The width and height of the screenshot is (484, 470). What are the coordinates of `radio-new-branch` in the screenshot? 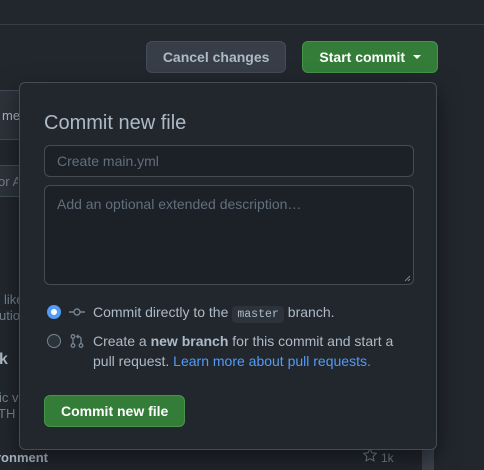 It's located at (54, 341).